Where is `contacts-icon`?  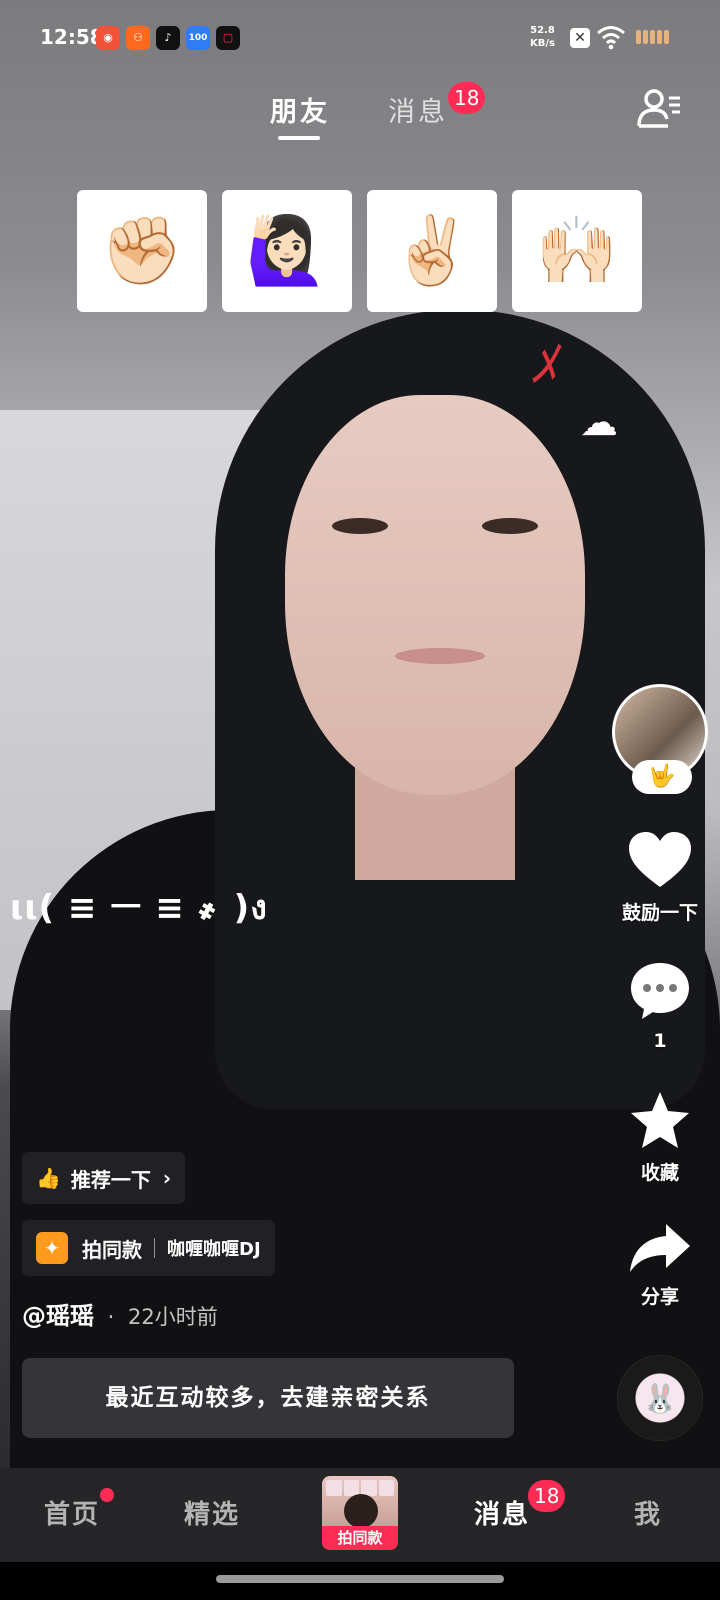
contacts-icon is located at coordinates (659, 109).